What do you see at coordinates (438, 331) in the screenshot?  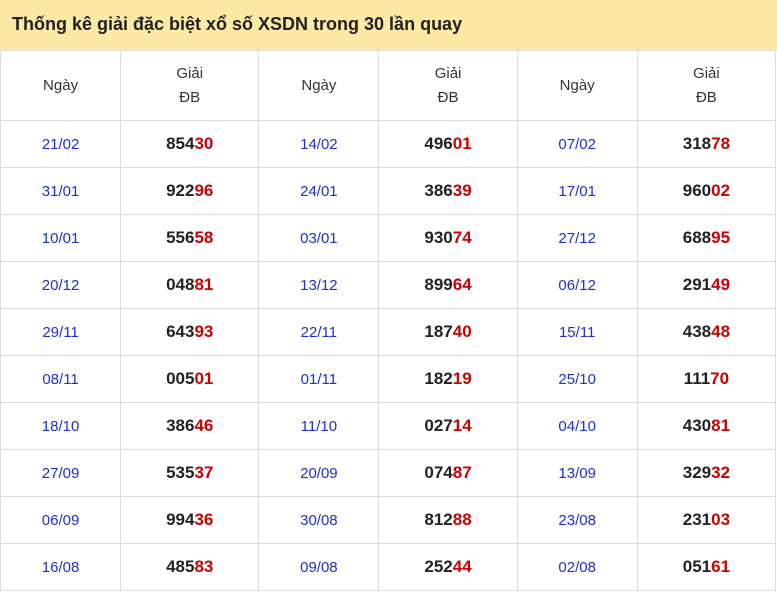 I see `prize-head-digits: 187` at bounding box center [438, 331].